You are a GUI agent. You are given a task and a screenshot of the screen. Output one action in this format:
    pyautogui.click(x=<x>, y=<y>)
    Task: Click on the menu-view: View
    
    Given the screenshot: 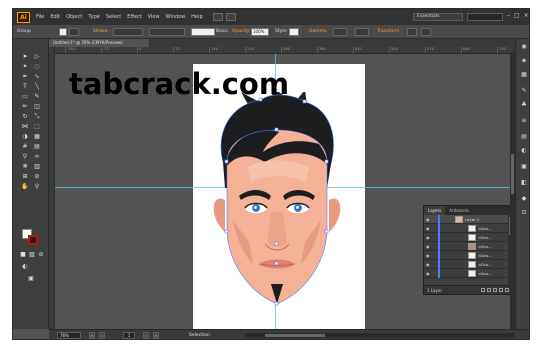 What is the action you would take?
    pyautogui.click(x=154, y=17)
    